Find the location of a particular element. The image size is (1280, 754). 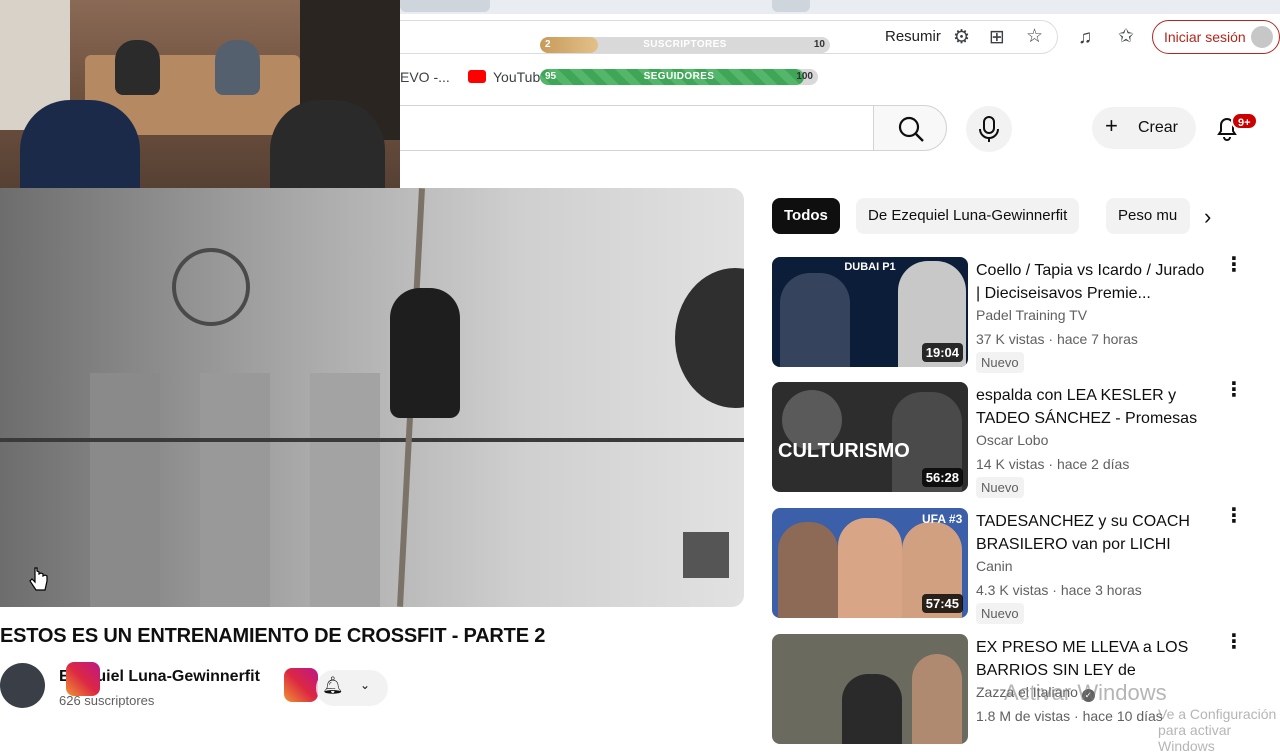

video-thumbnail: UFA #3 57:45 is located at coordinates (870, 563).